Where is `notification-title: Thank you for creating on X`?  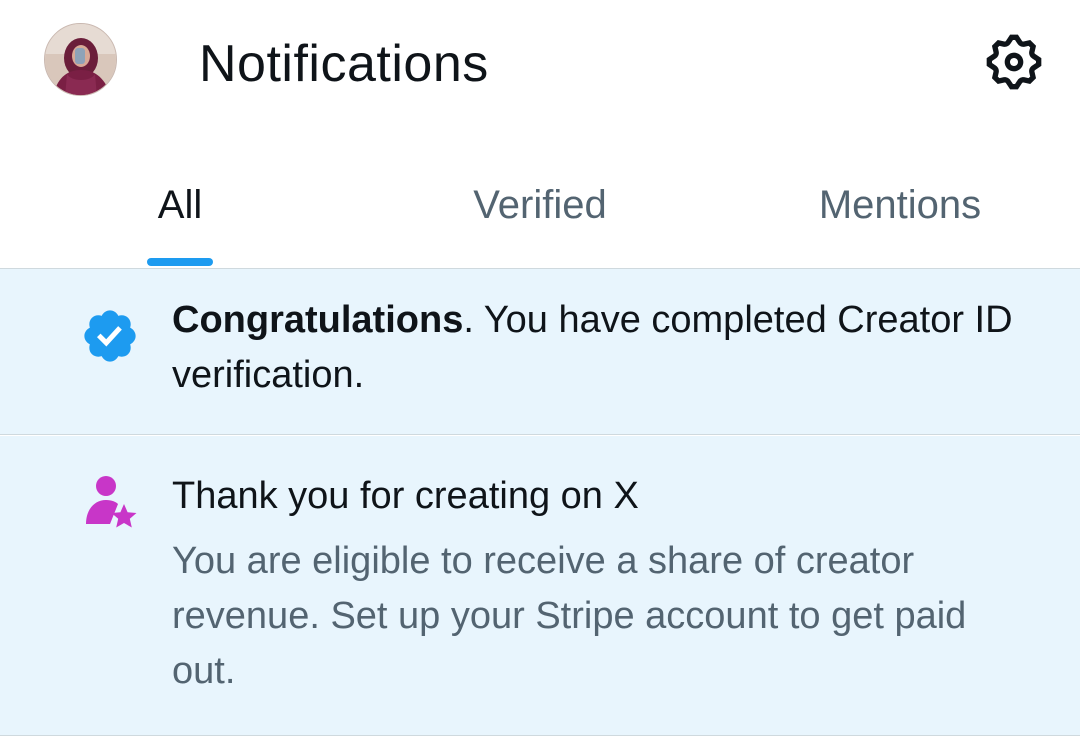
notification-title: Thank you for creating on X is located at coordinates (405, 496).